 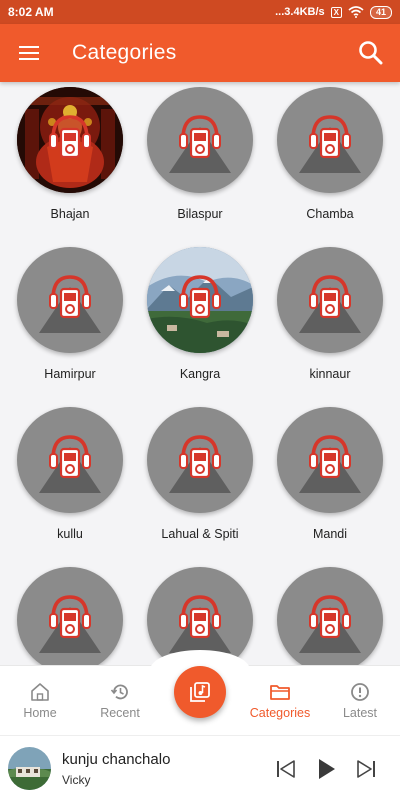 What do you see at coordinates (356, 12) in the screenshot?
I see `wifi-icon` at bounding box center [356, 12].